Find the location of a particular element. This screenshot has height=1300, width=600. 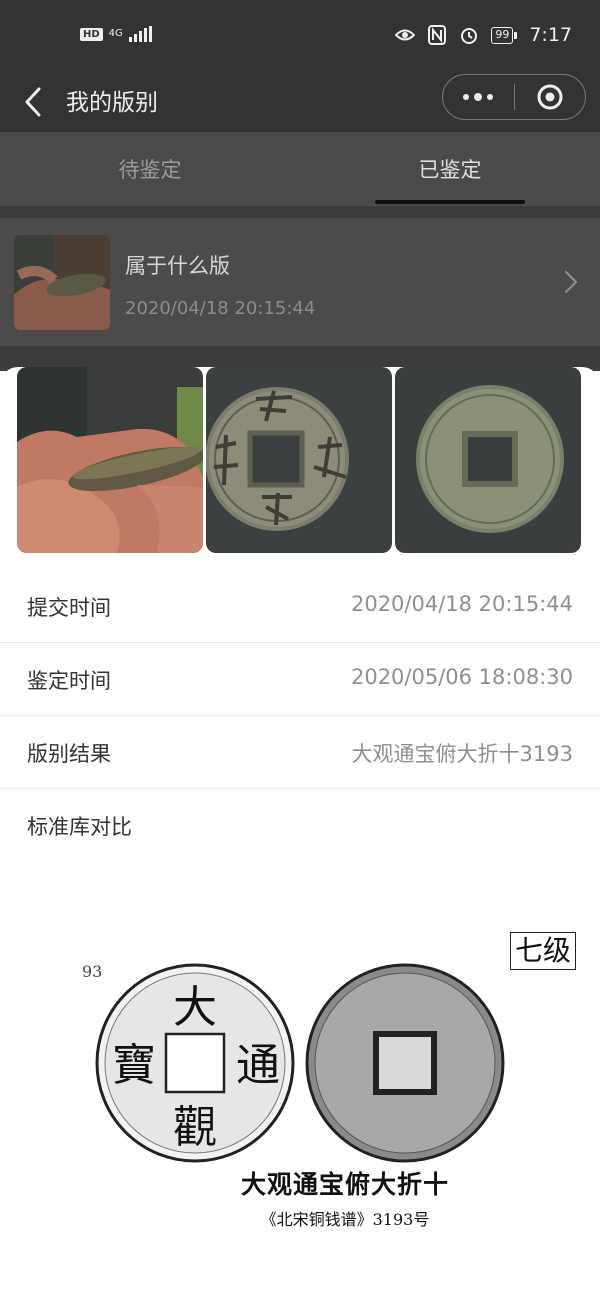

list-item-title: 属于什么版 is located at coordinates (177, 266).